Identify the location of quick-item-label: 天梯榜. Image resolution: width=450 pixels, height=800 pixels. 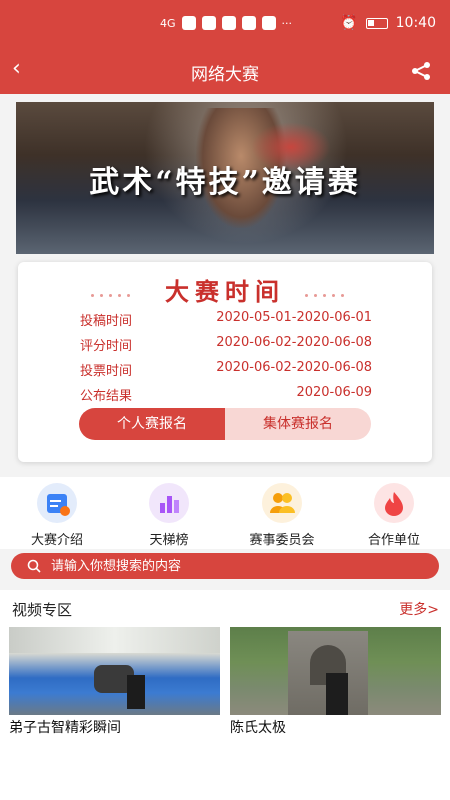
(169, 540).